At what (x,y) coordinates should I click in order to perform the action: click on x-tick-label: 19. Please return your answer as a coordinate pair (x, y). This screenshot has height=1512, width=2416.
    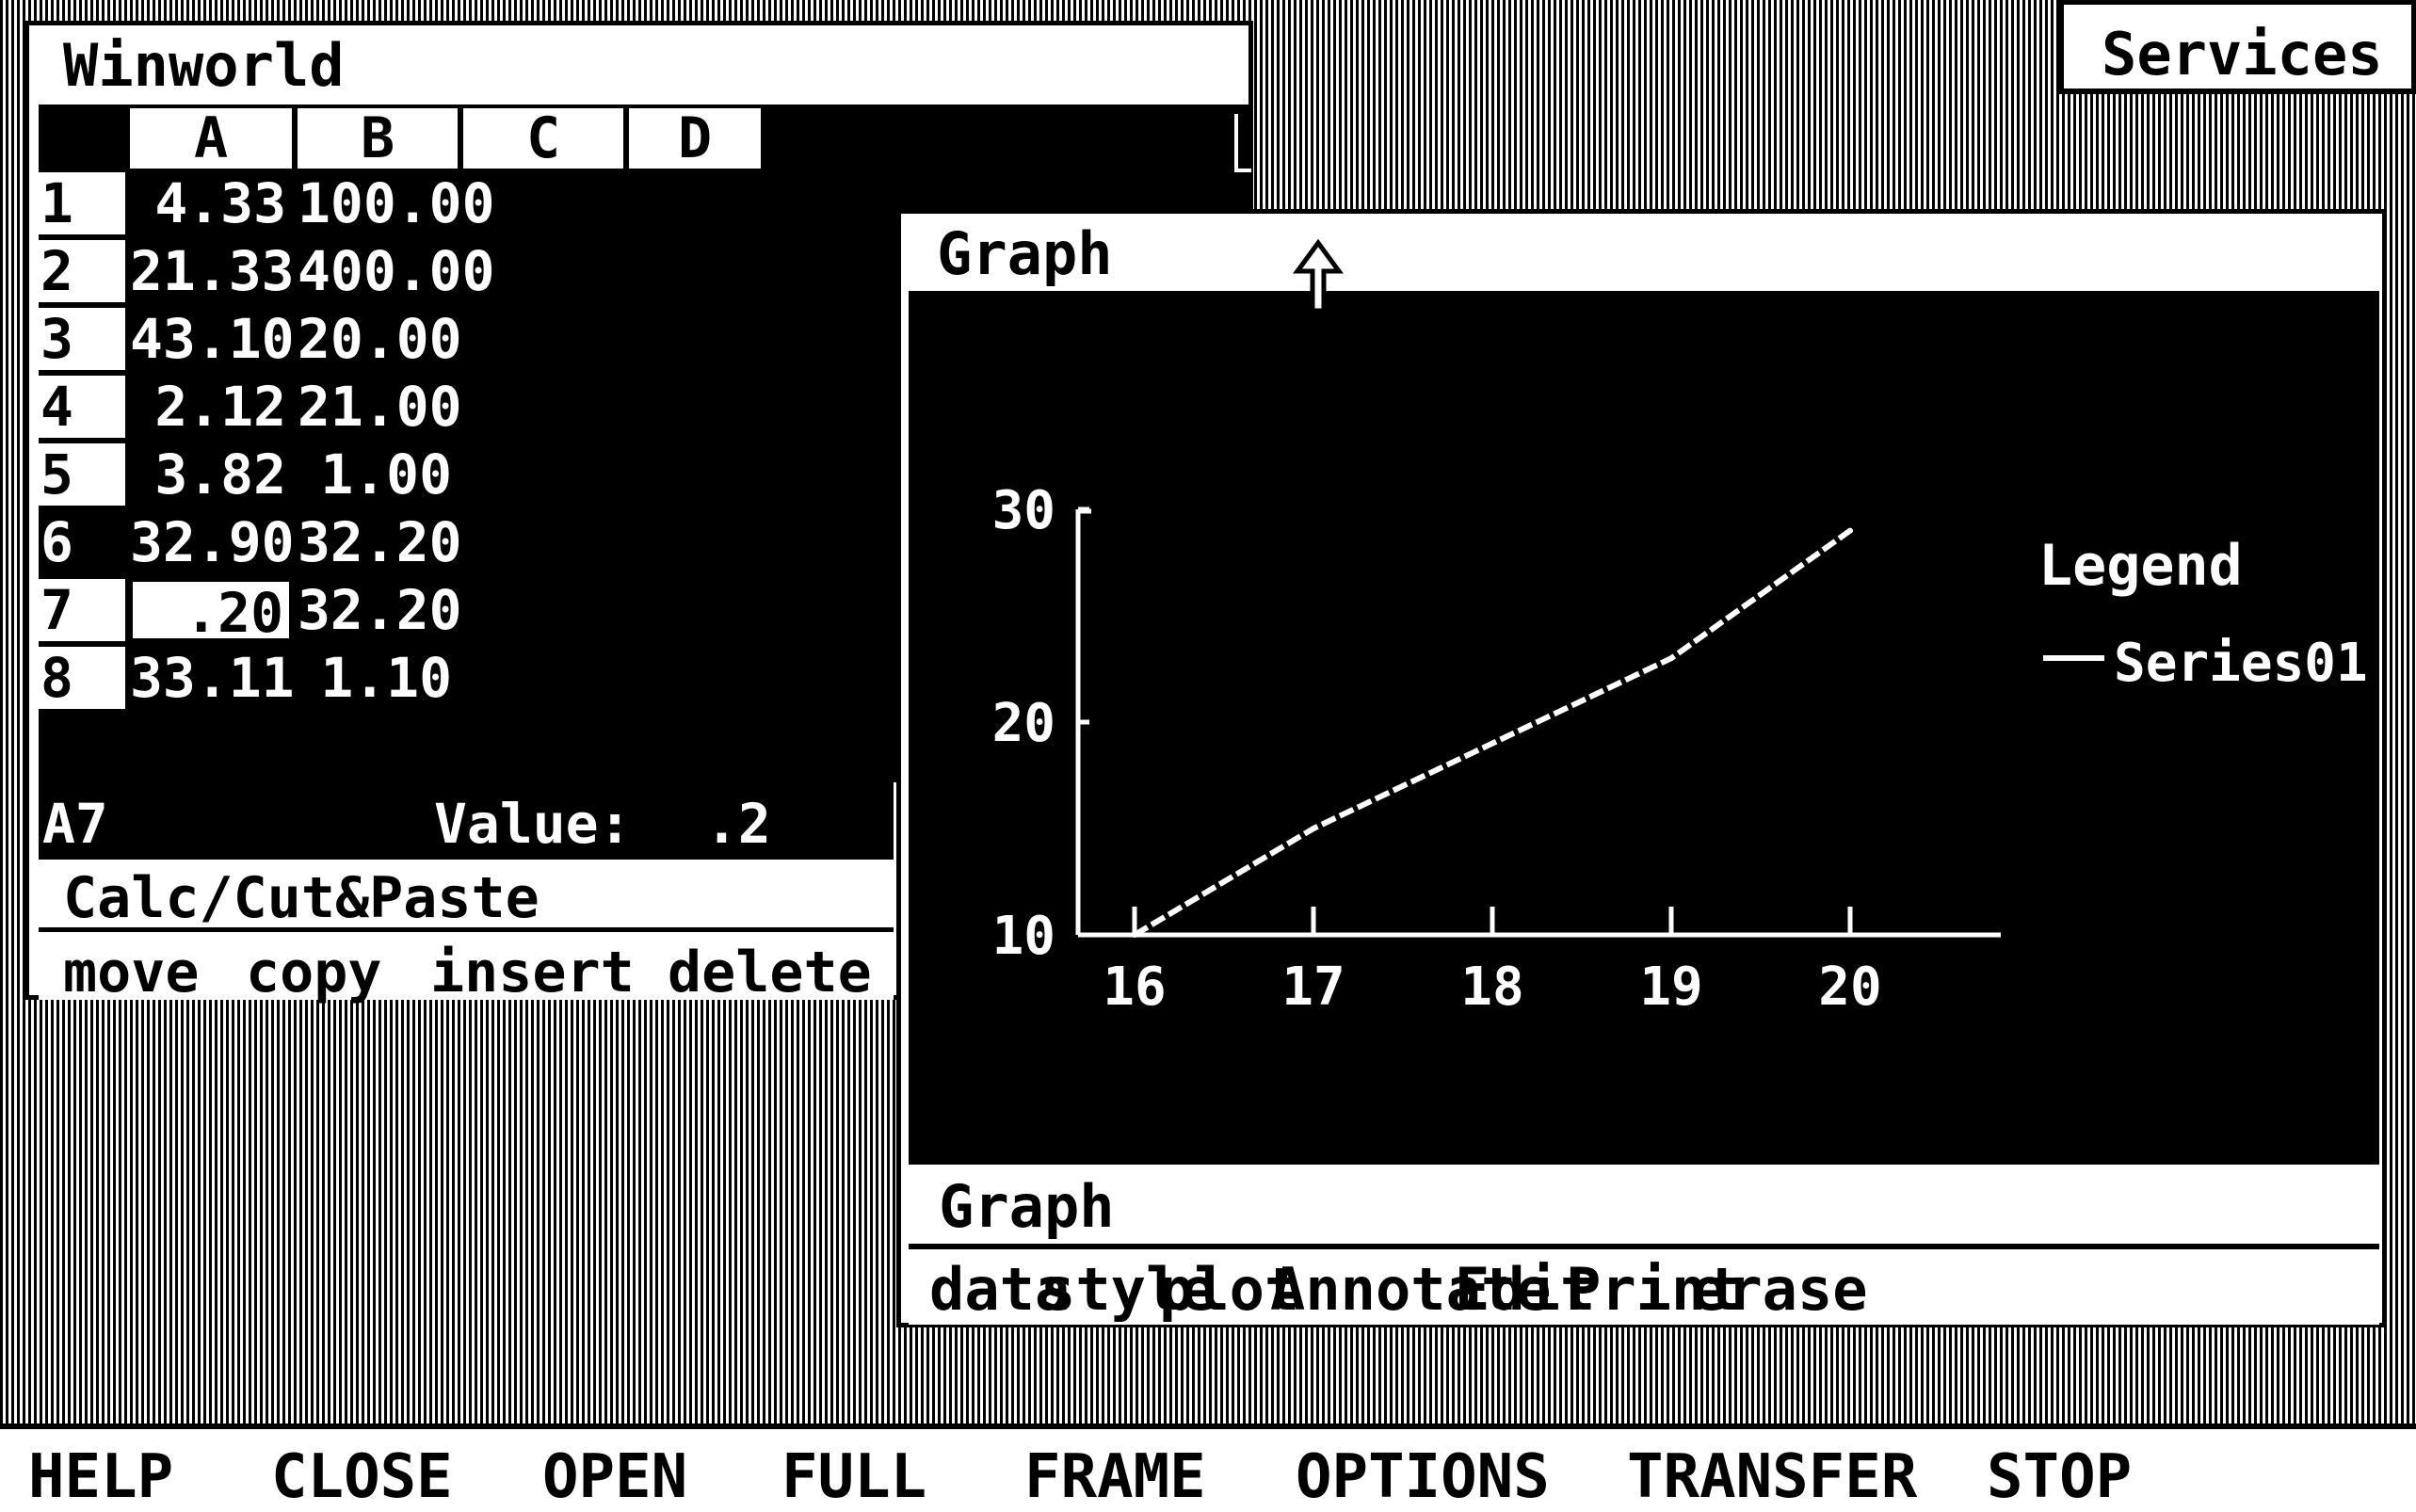
    Looking at the image, I should click on (1670, 987).